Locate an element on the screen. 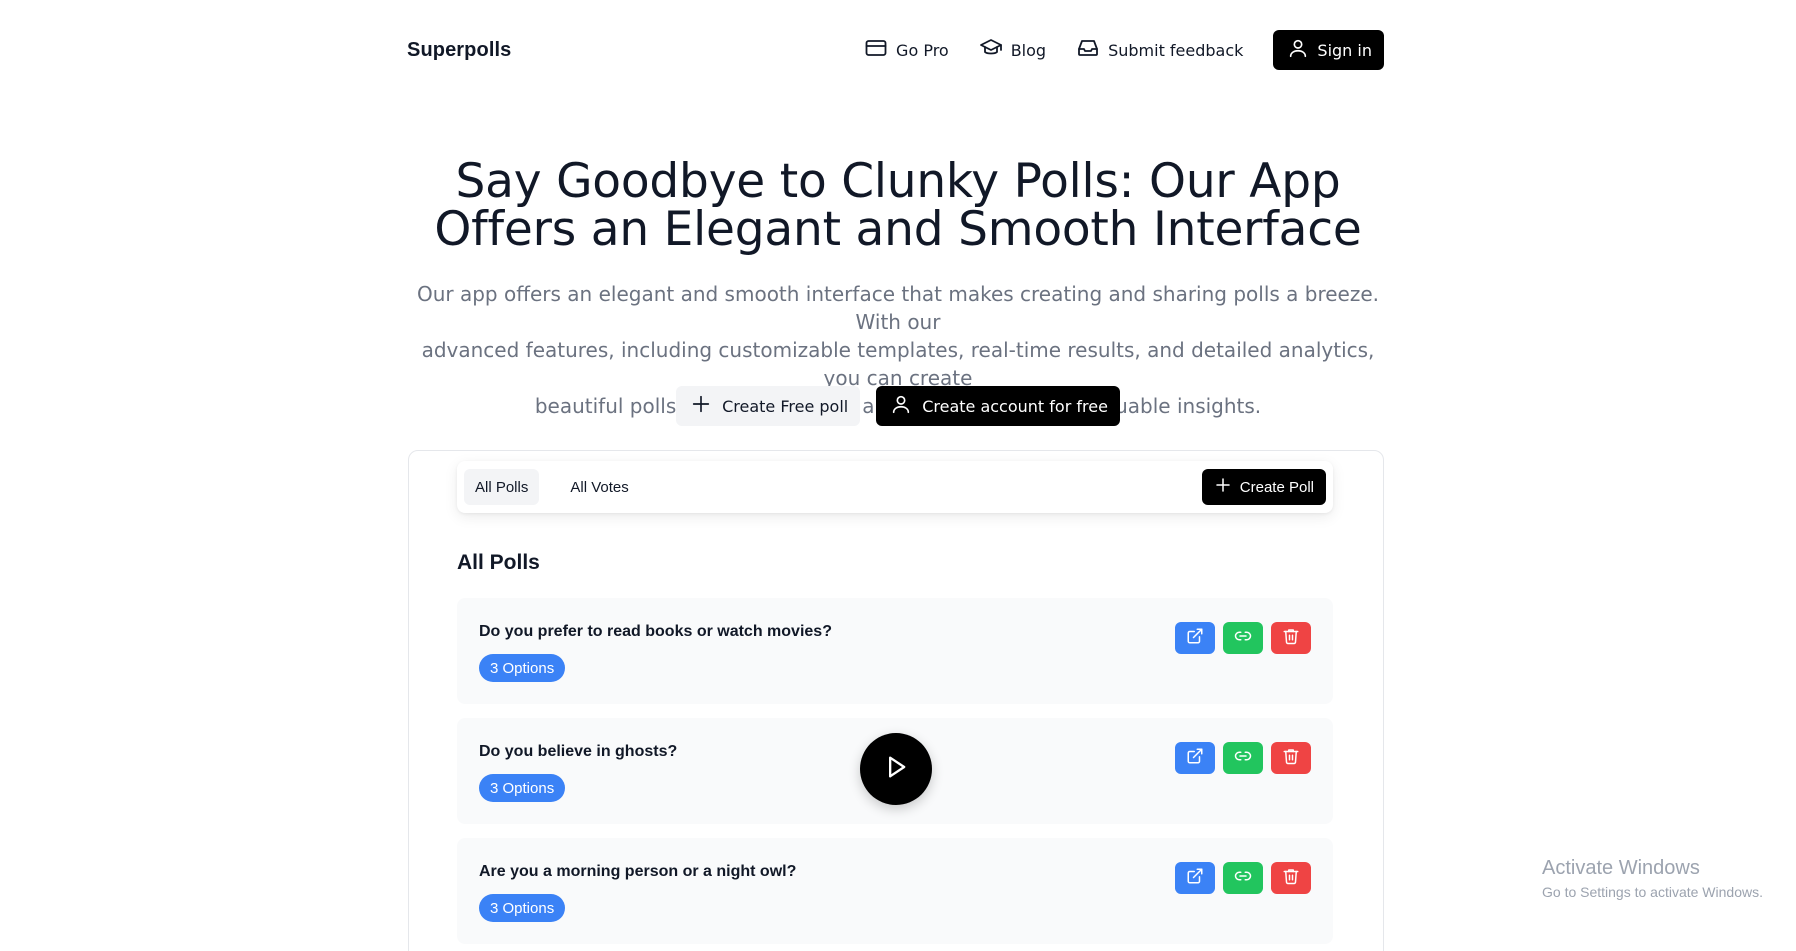  tab-all-votes: All Votes is located at coordinates (599, 487).